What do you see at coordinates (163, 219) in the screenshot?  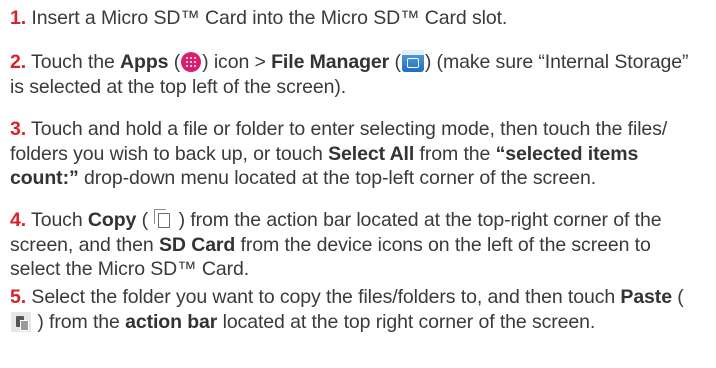 I see `copy-icon` at bounding box center [163, 219].